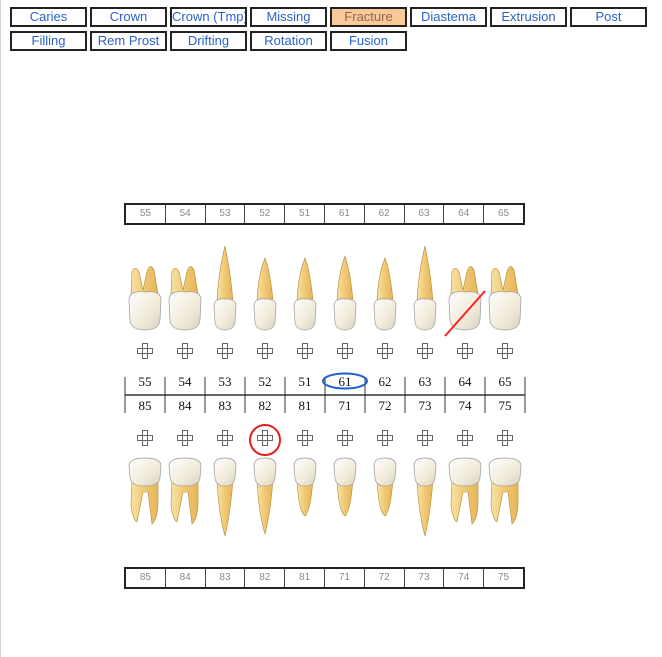 The image size is (662, 657). Describe the element at coordinates (425, 381) in the screenshot. I see `upper-tooth-number-63: 63` at that location.